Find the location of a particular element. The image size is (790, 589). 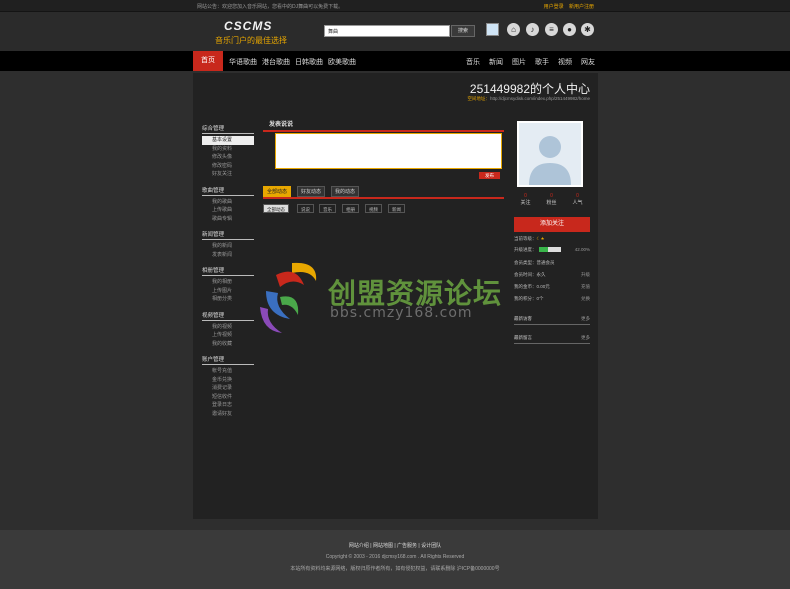

music-icon: ♪ is located at coordinates (532, 29).